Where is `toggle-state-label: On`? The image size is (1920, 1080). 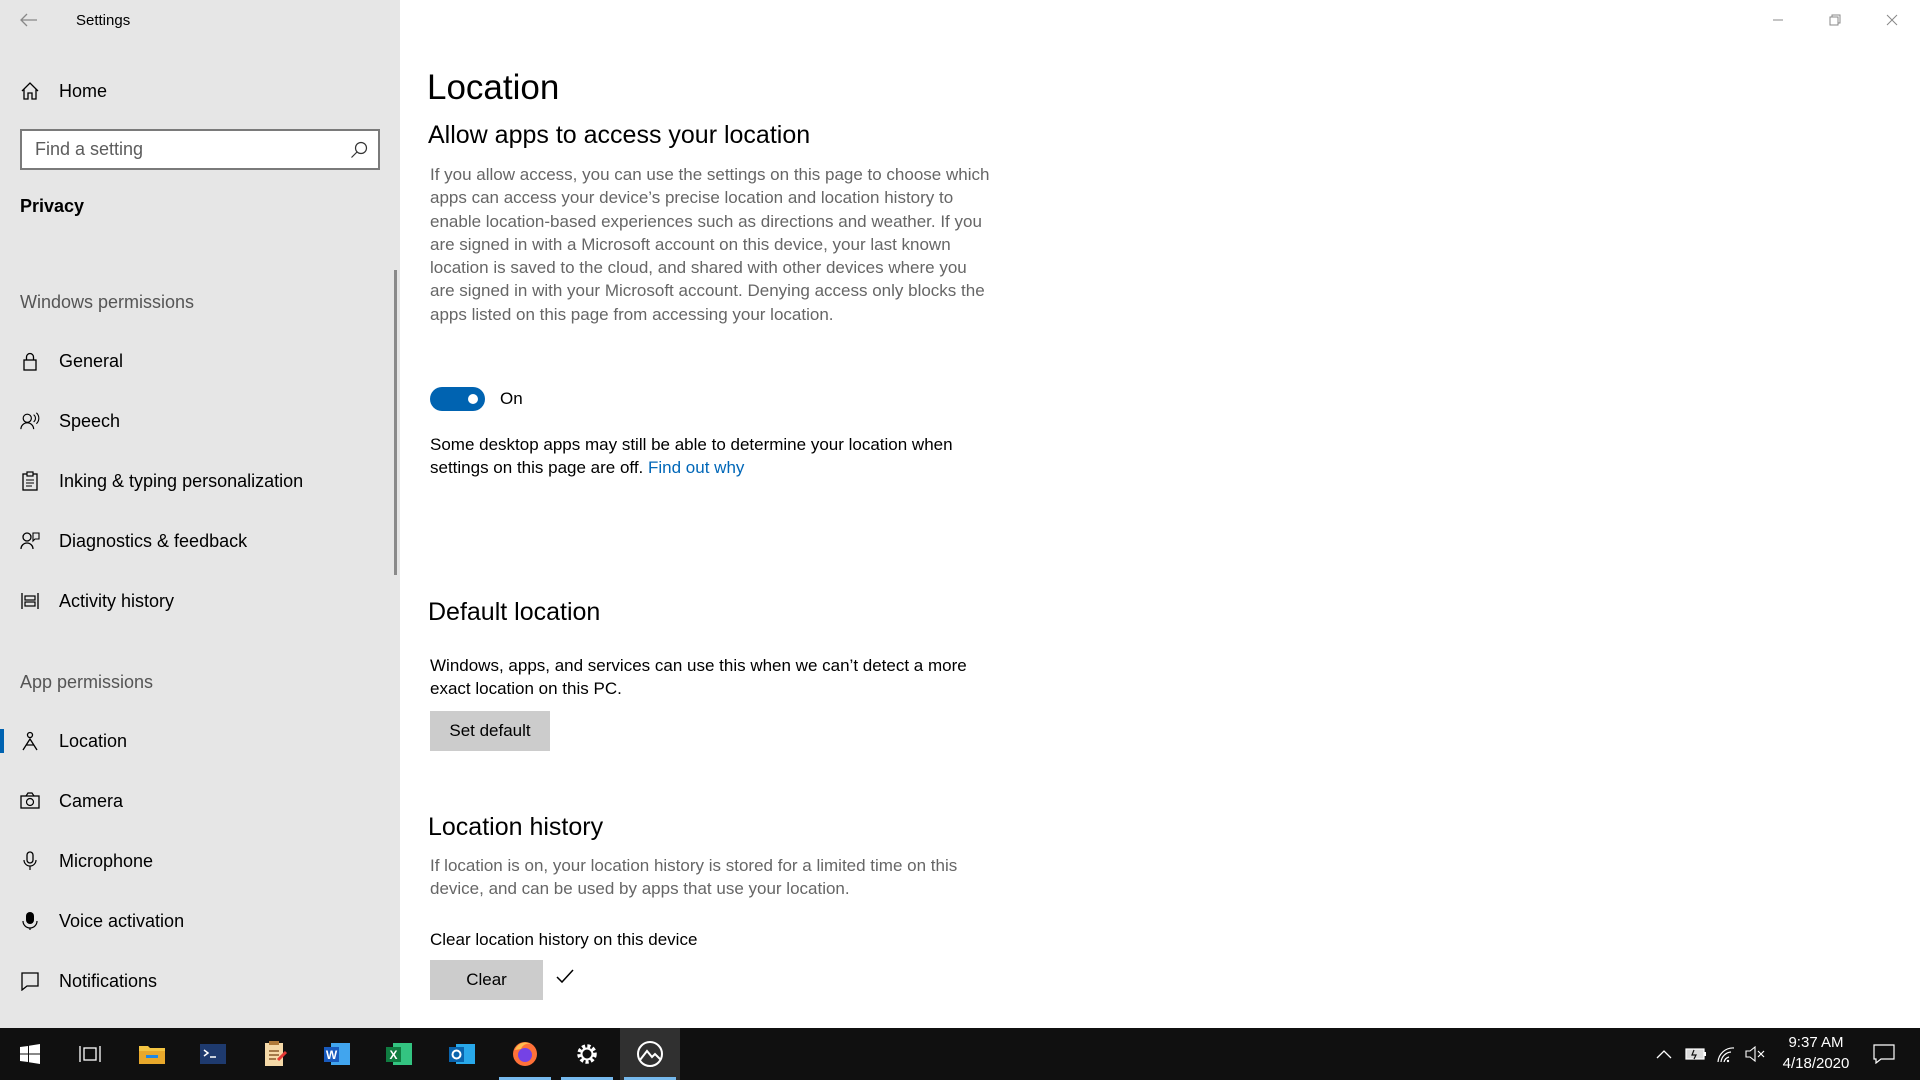 toggle-state-label: On is located at coordinates (511, 398).